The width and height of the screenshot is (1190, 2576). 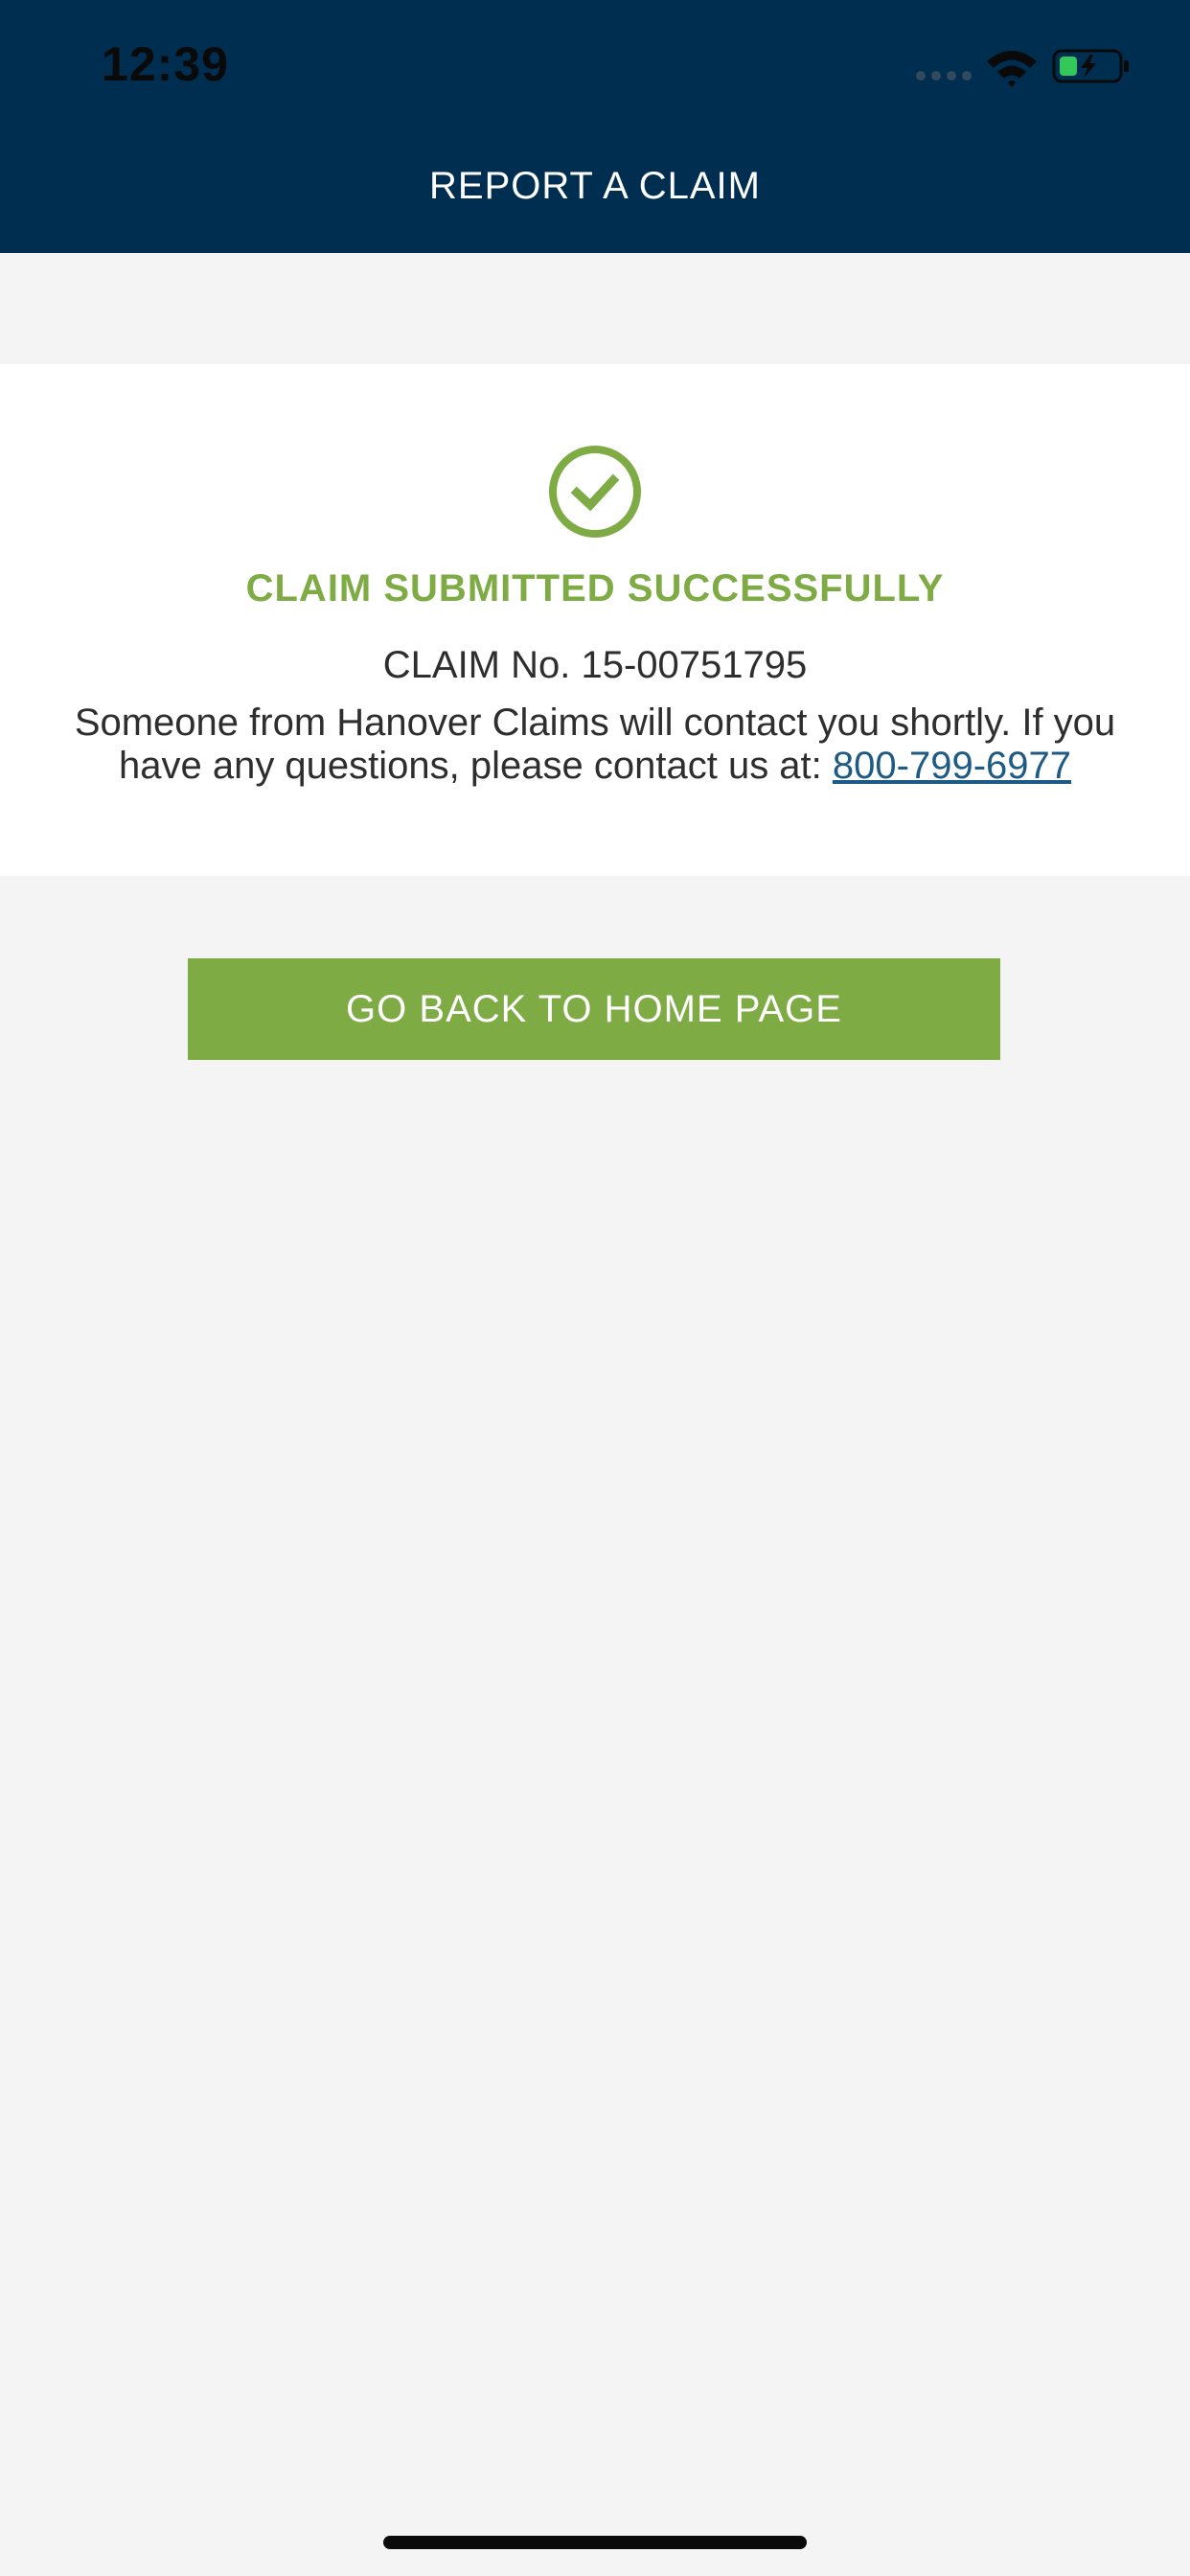 What do you see at coordinates (1091, 66) in the screenshot?
I see `battery-charging-icon` at bounding box center [1091, 66].